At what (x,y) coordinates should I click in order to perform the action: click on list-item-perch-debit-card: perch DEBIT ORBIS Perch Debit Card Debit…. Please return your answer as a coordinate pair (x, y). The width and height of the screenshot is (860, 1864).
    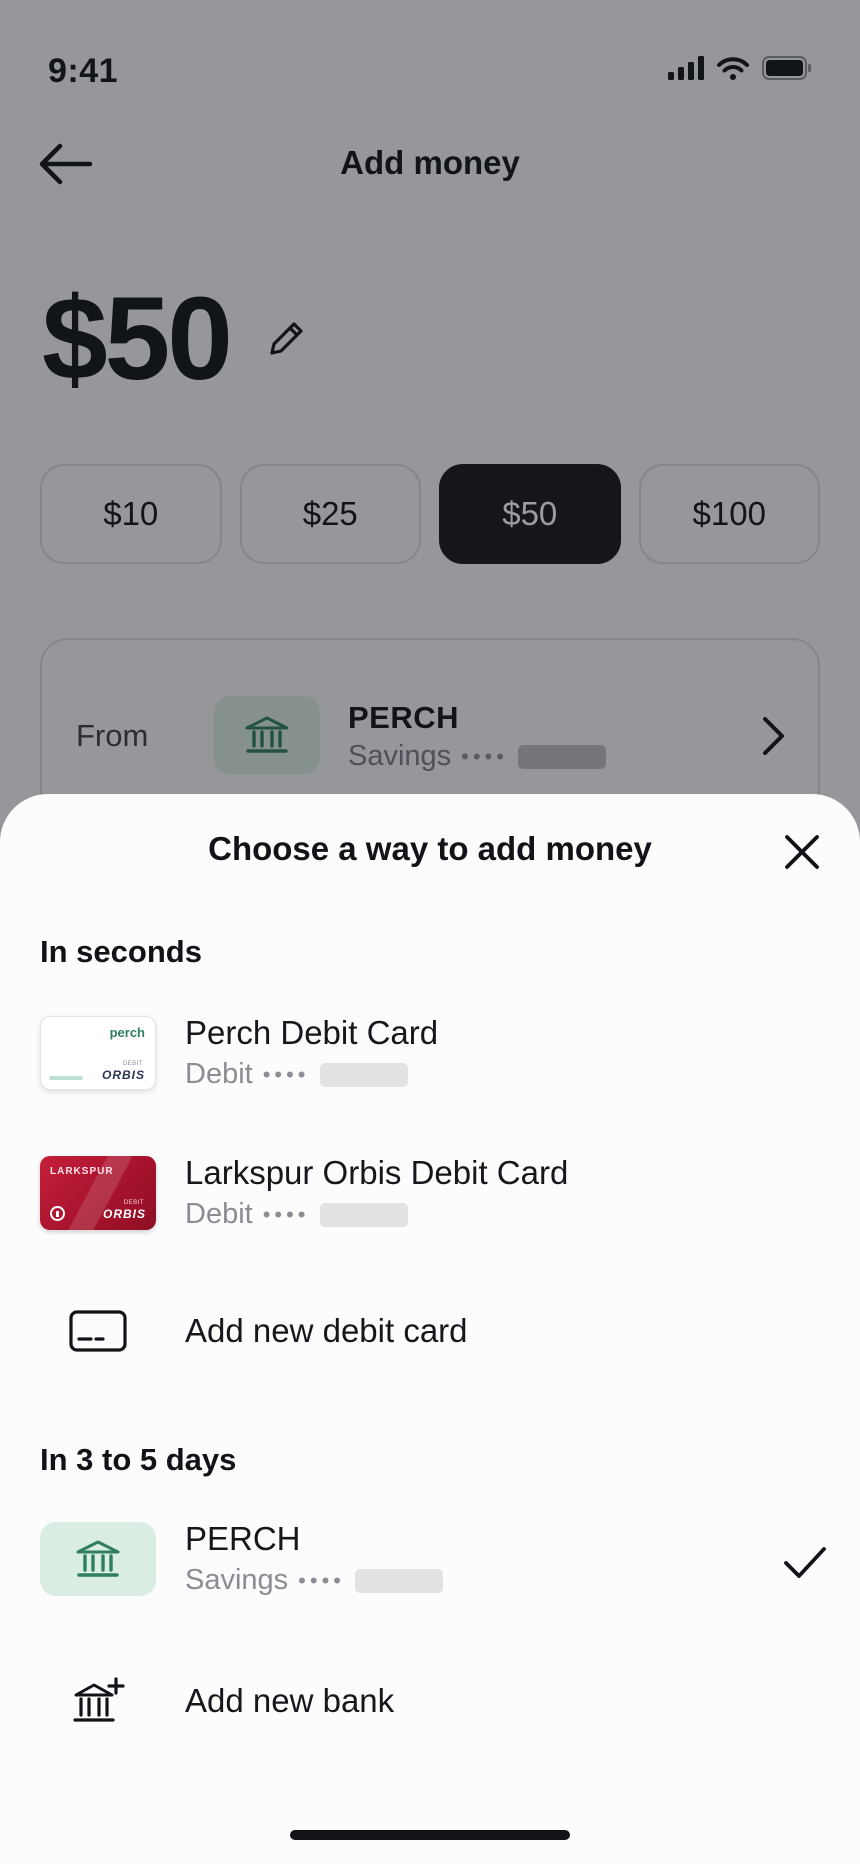
    Looking at the image, I should click on (435, 1060).